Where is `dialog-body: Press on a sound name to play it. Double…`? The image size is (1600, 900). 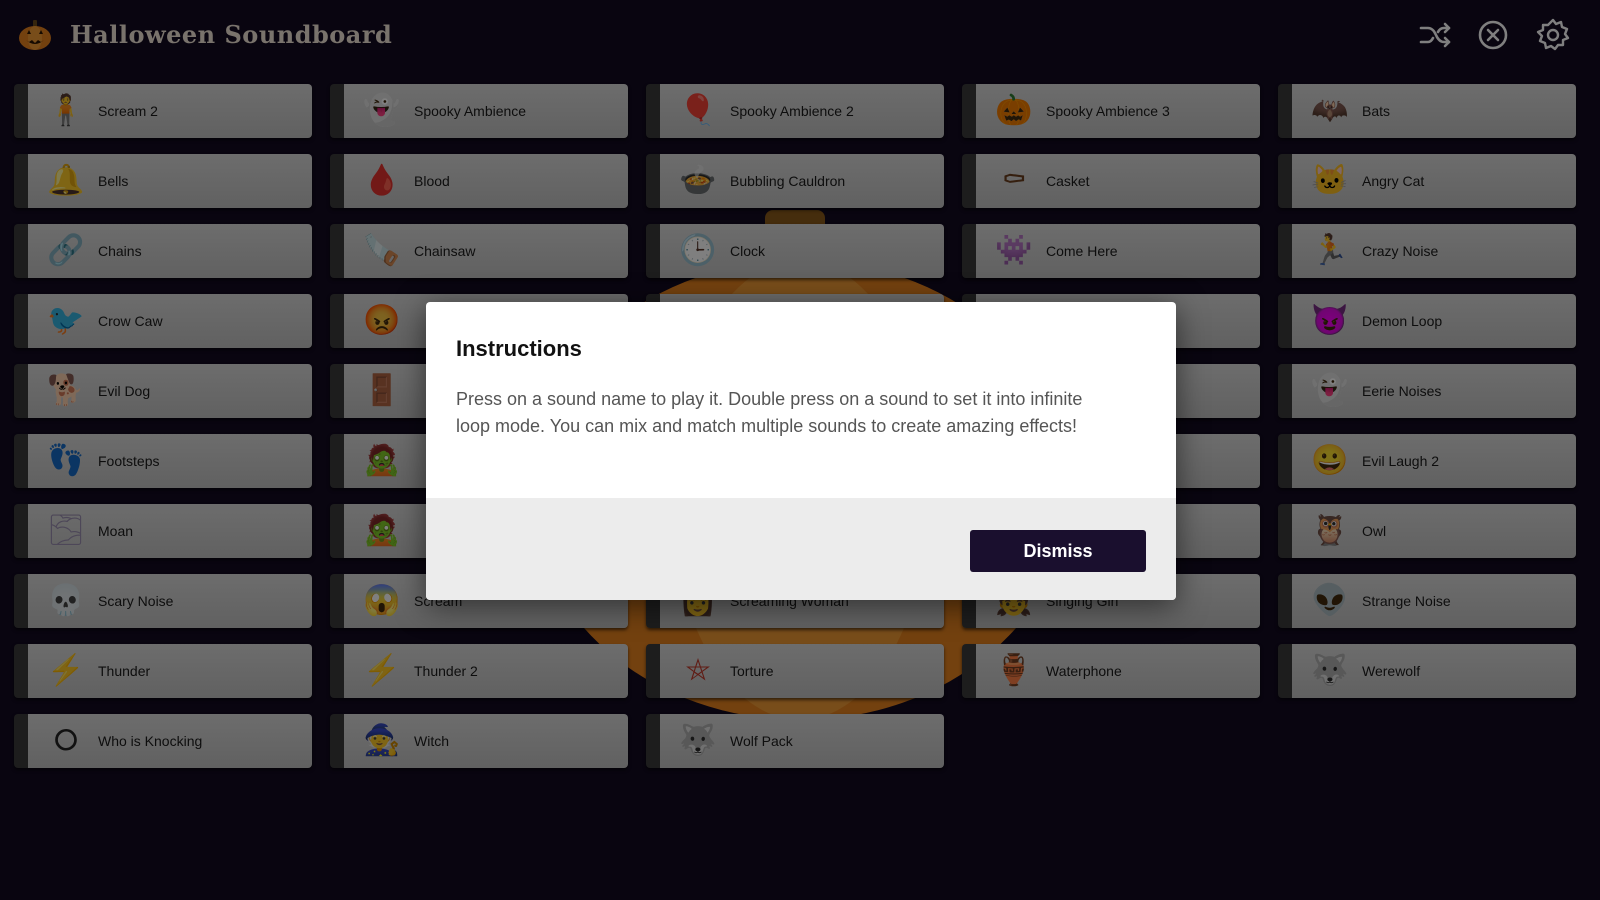
dialog-body: Press on a sound name to play it. Double… is located at coordinates (769, 412).